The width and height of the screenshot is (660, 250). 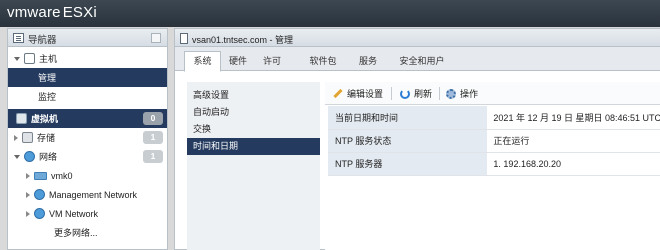 What do you see at coordinates (156, 38) in the screenshot?
I see `collapse-navigator-button` at bounding box center [156, 38].